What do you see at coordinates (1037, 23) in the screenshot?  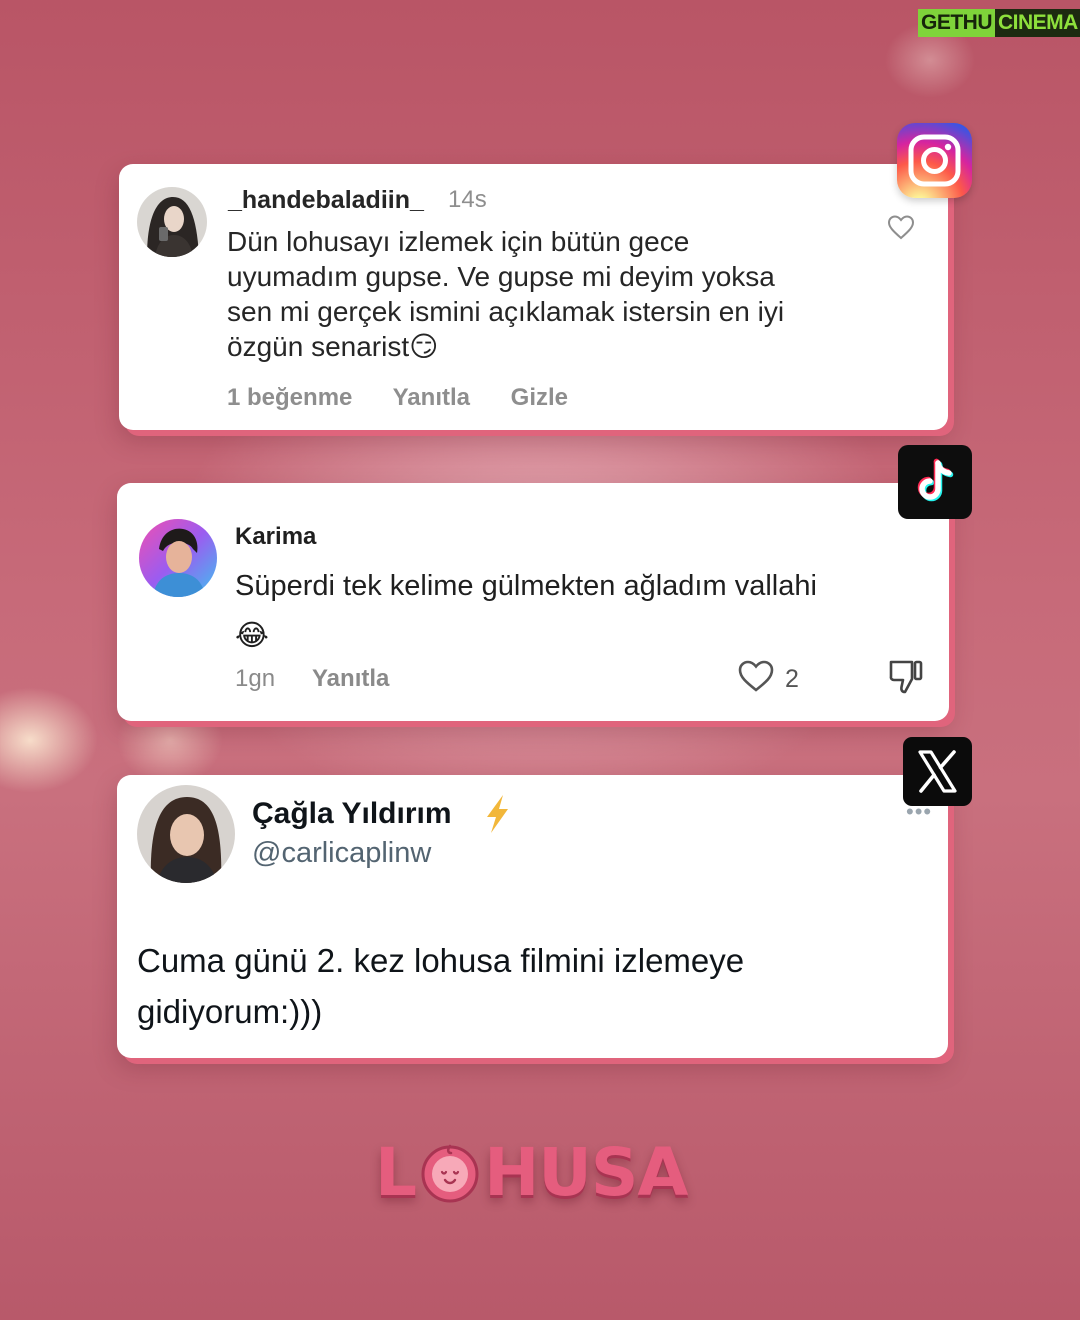 I see `watermark-part-2: CINEMA` at bounding box center [1037, 23].